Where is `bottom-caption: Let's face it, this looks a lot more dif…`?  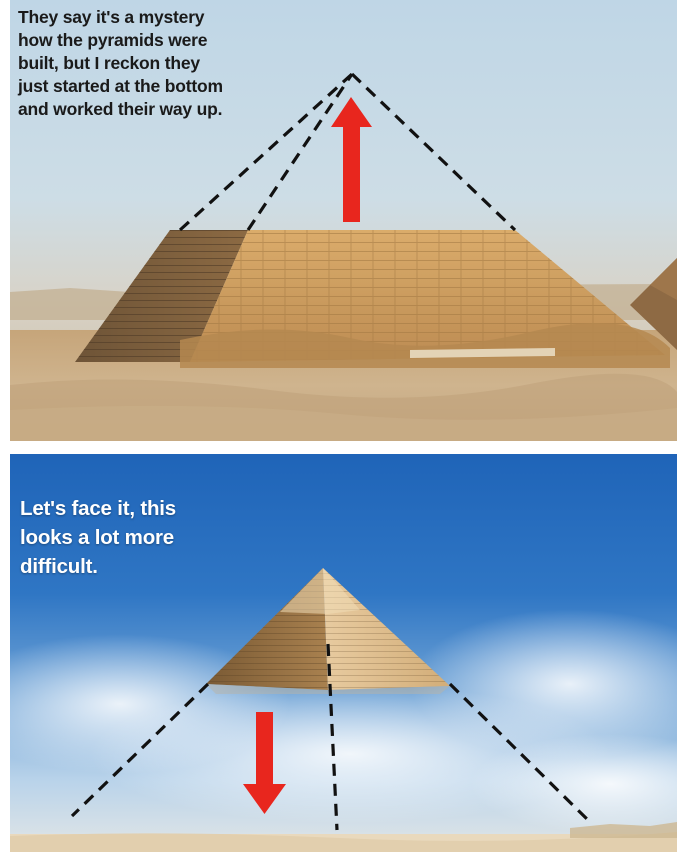 bottom-caption: Let's face it, this looks a lot more dif… is located at coordinates (98, 537).